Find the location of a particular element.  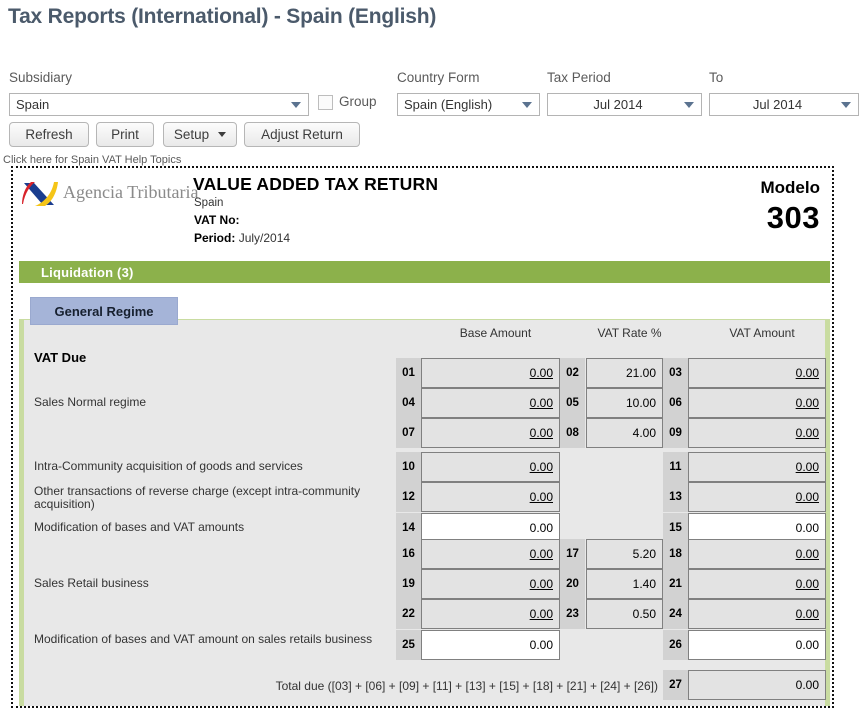

box-number-22: 22 is located at coordinates (408, 614).